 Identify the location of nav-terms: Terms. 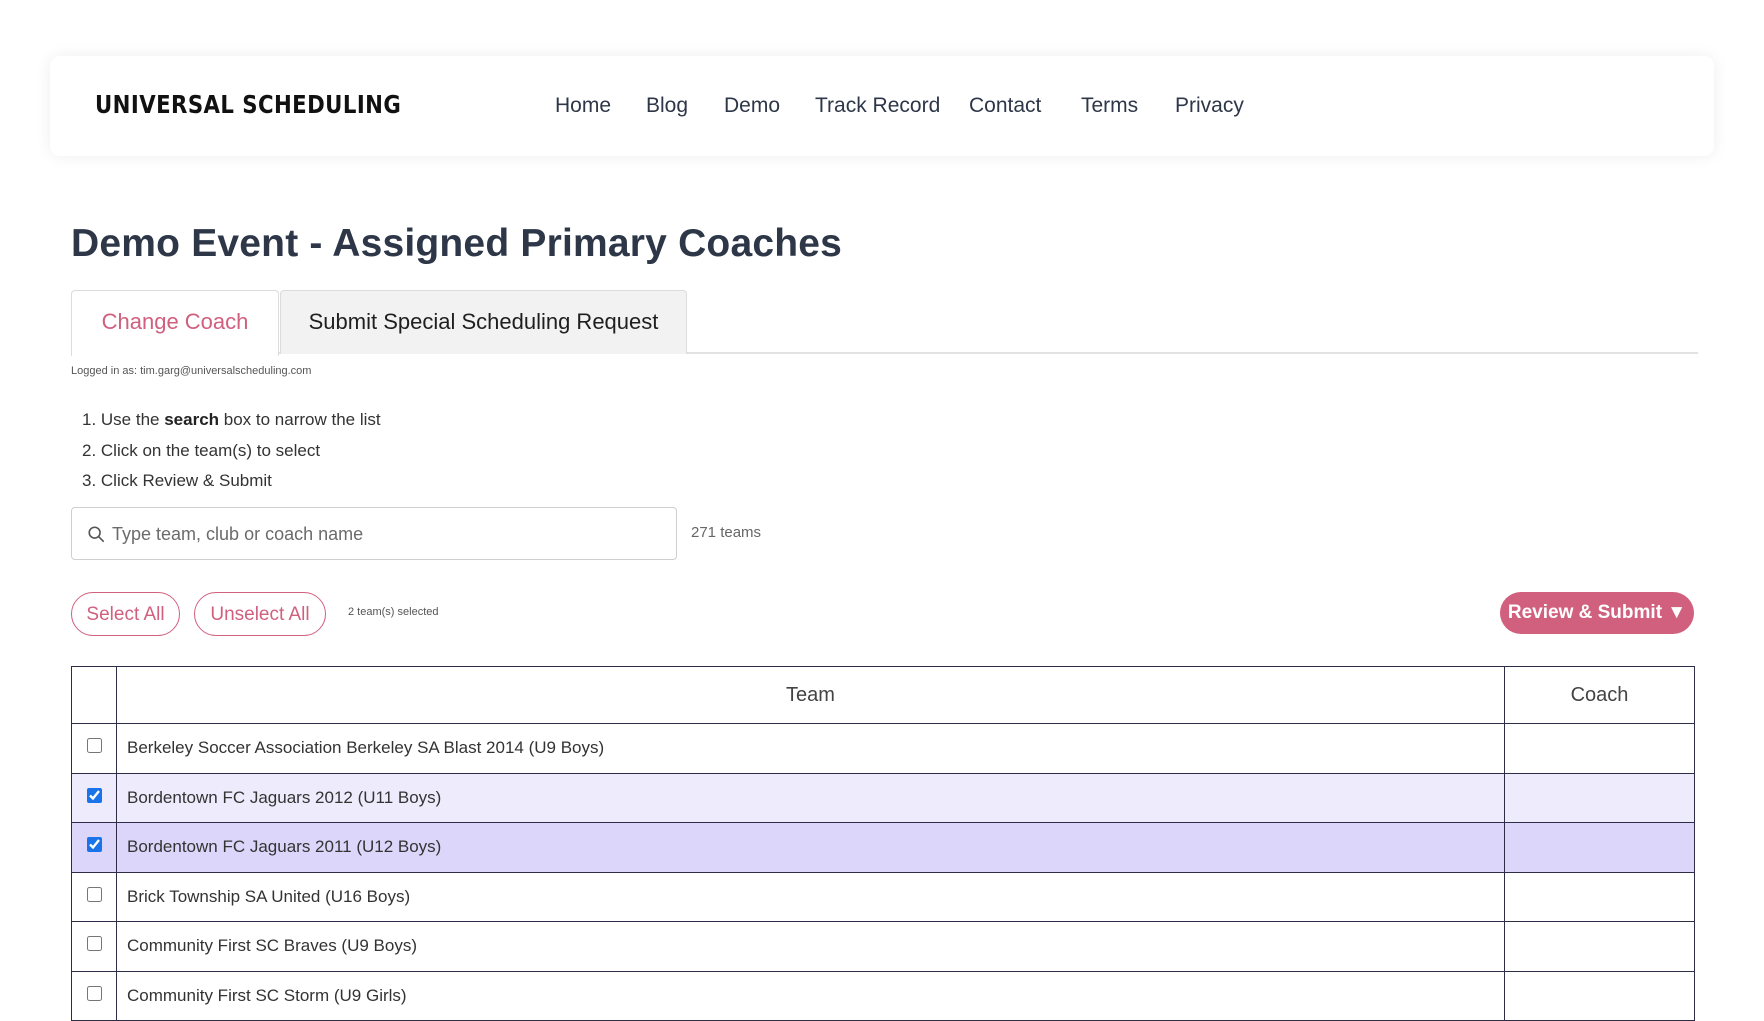
(1109, 106).